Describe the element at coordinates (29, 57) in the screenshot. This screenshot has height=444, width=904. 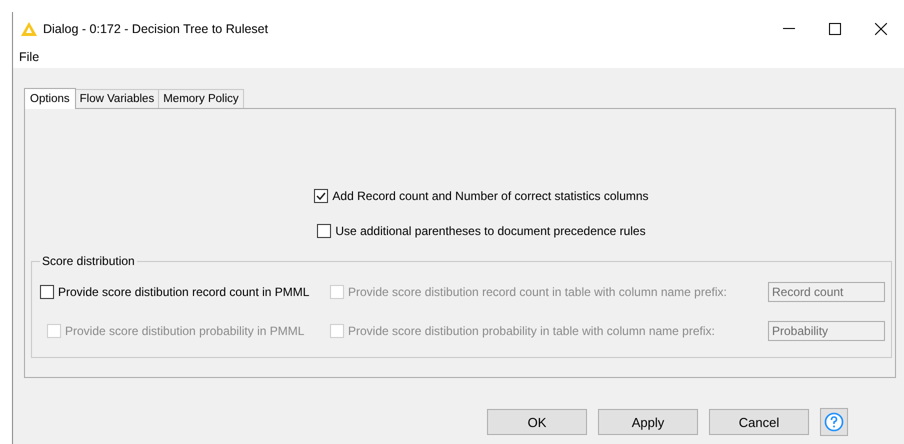
I see `menu-item: File` at that location.